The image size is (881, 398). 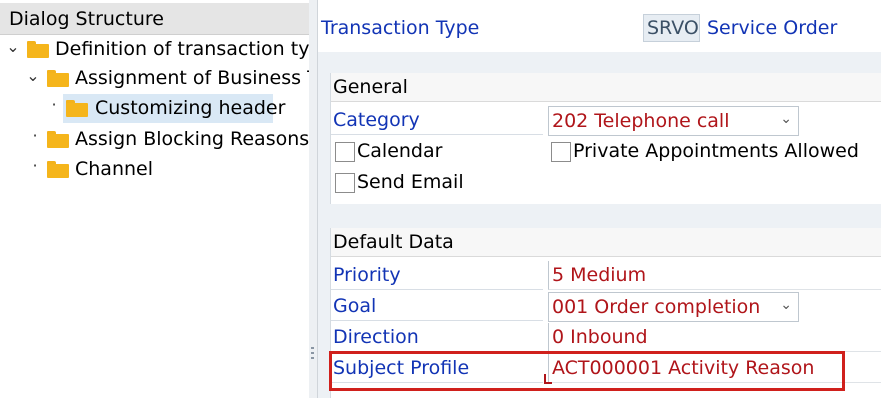 I want to click on tree-node-label: Assign Blocking Reasons, so click(x=192, y=139).